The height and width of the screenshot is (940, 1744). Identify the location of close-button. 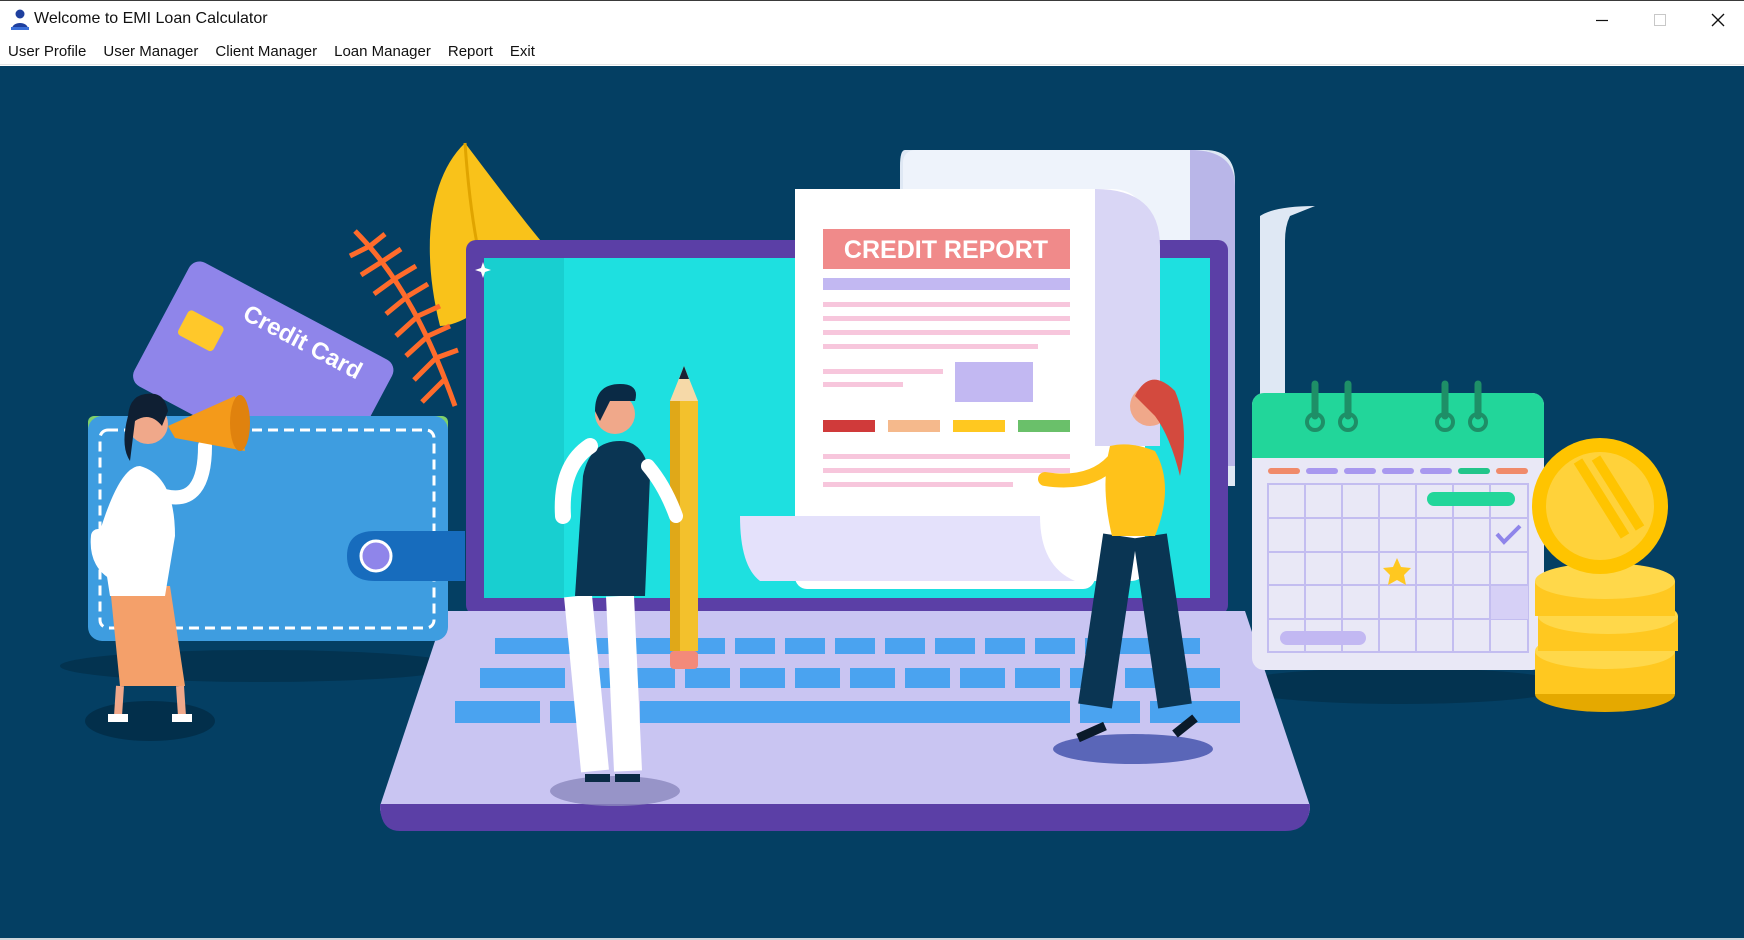
(1716, 20).